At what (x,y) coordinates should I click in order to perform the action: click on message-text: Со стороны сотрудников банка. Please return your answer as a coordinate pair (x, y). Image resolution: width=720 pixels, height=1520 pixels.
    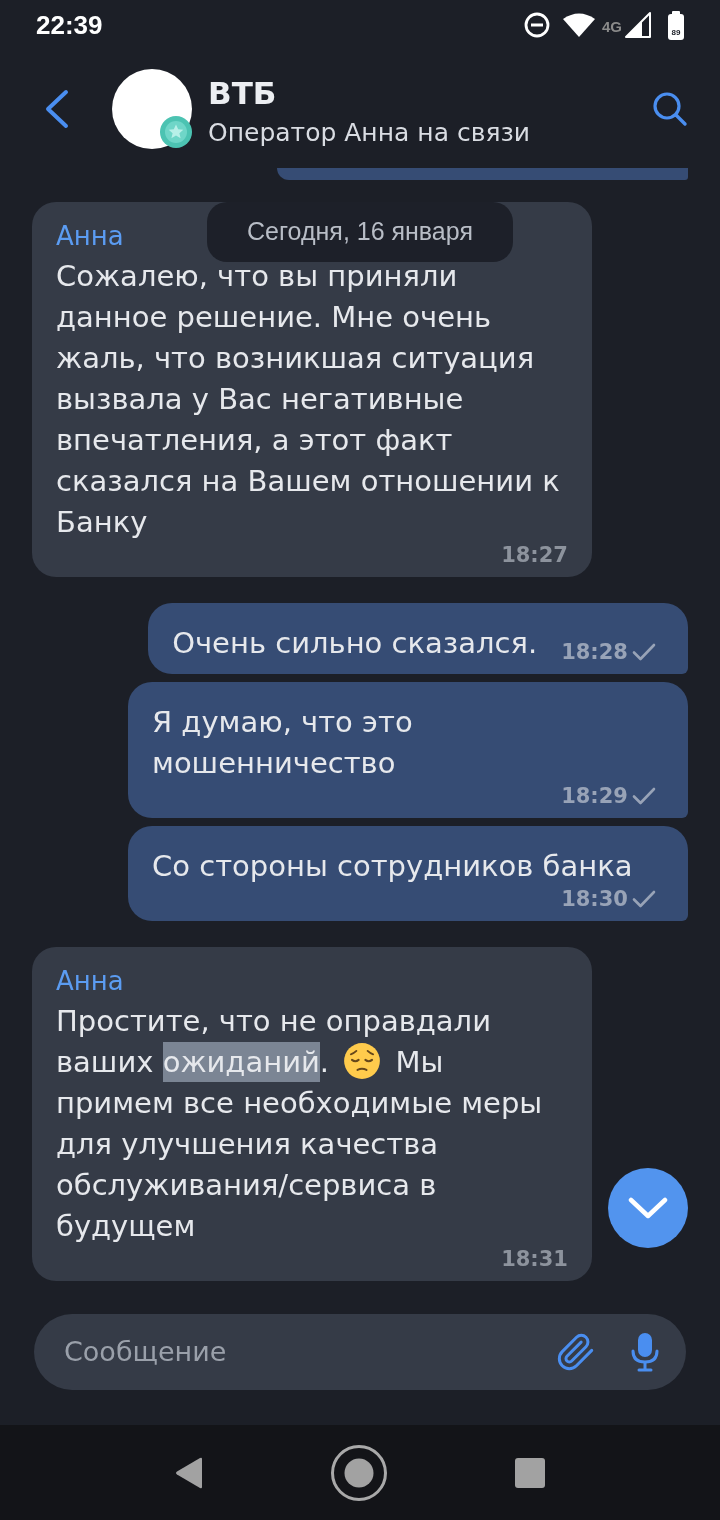
    Looking at the image, I should click on (392, 866).